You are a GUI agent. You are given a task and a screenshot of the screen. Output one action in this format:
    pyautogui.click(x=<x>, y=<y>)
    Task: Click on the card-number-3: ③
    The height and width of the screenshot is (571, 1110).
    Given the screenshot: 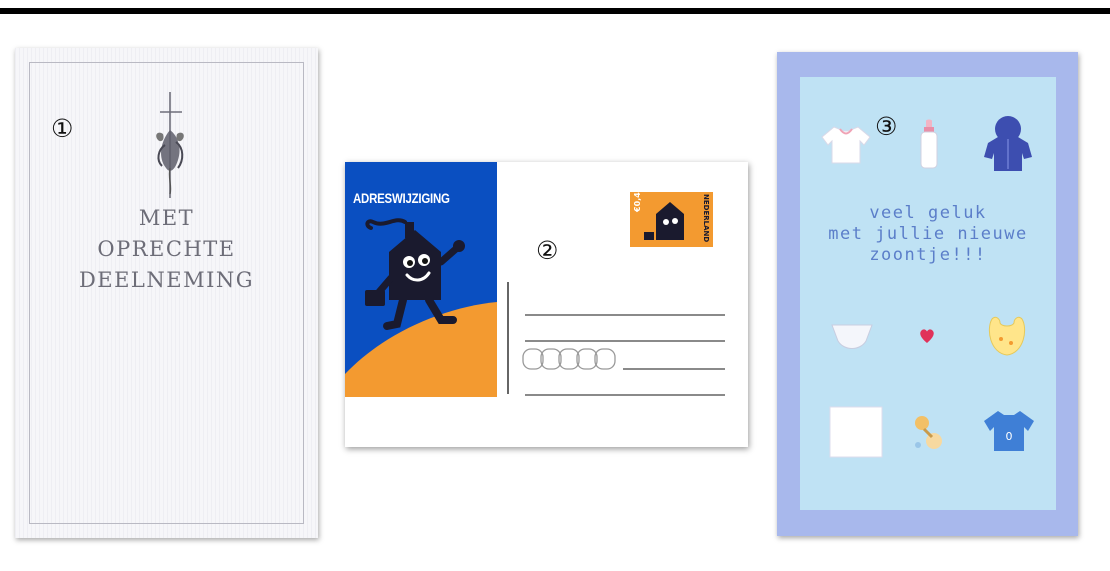 What is the action you would take?
    pyautogui.click(x=886, y=126)
    